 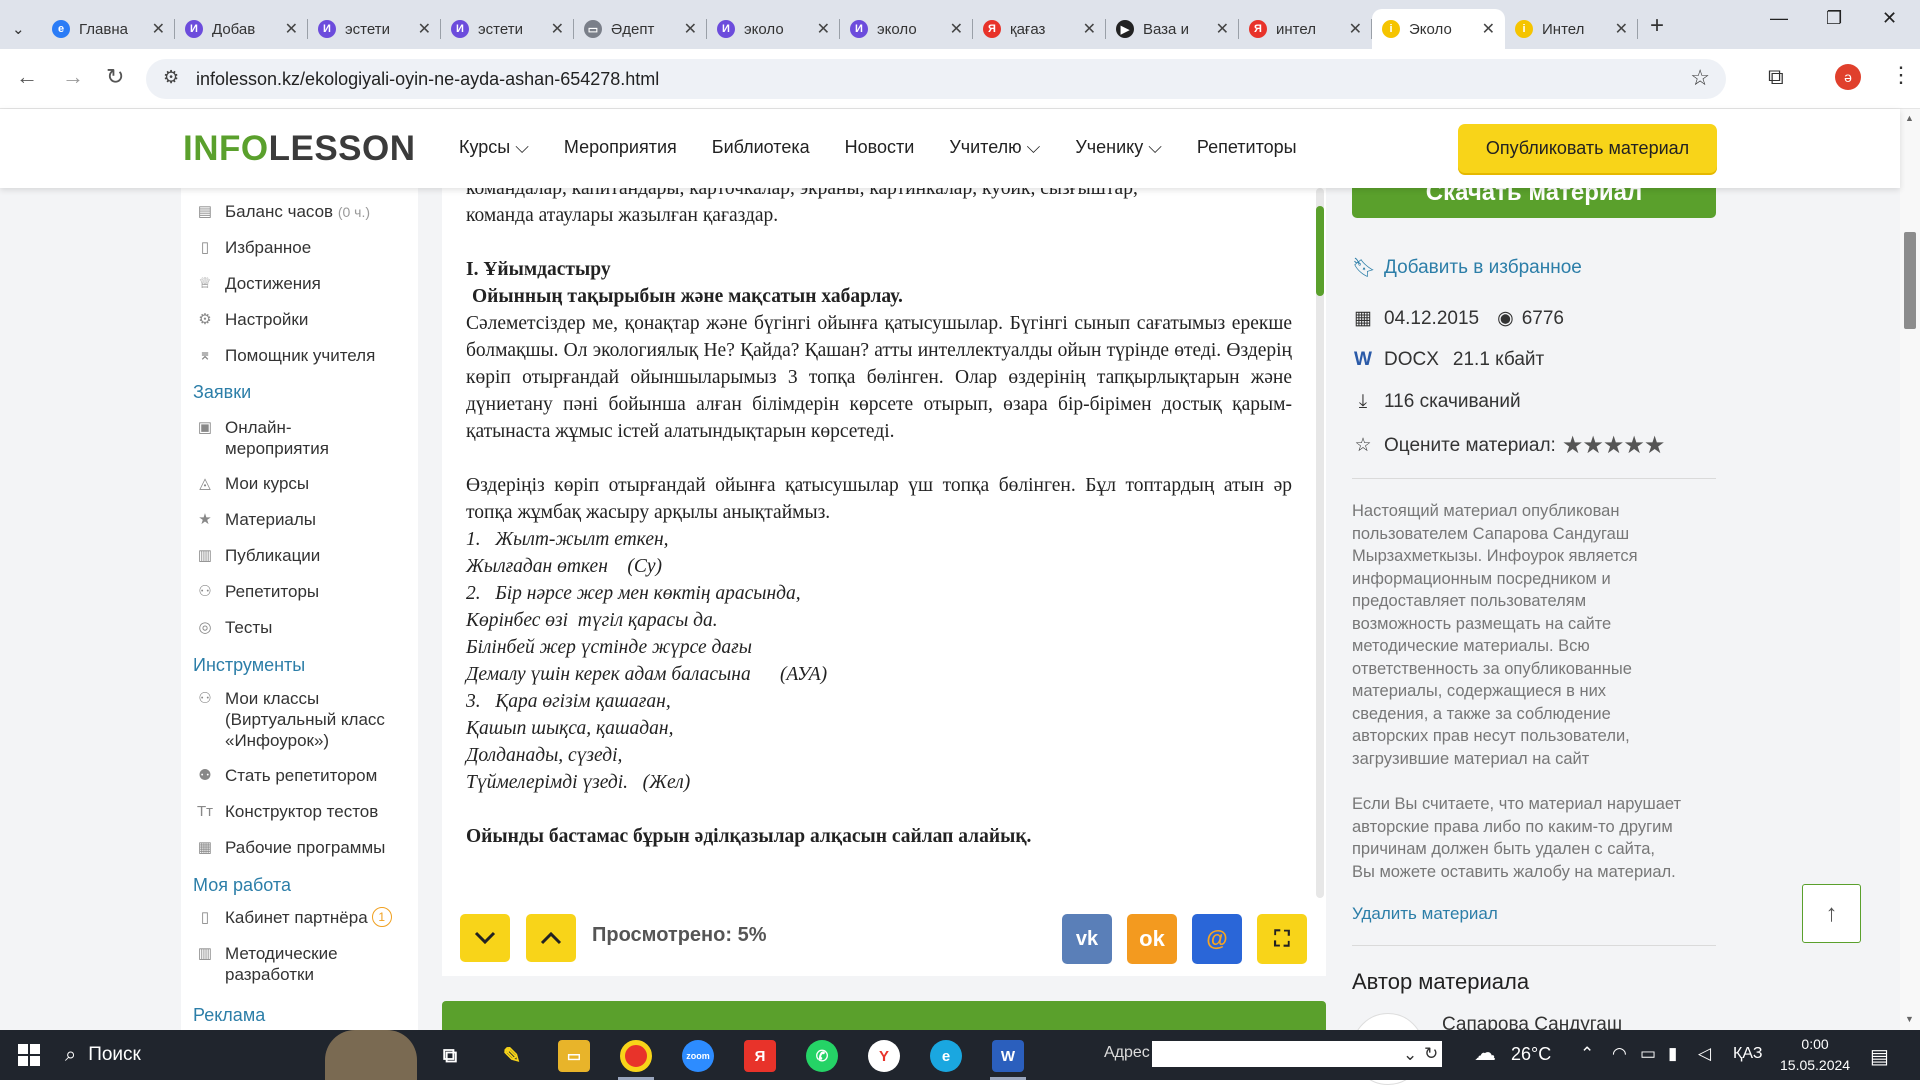 I want to click on notifications-icon: ▤, so click(x=1879, y=1056).